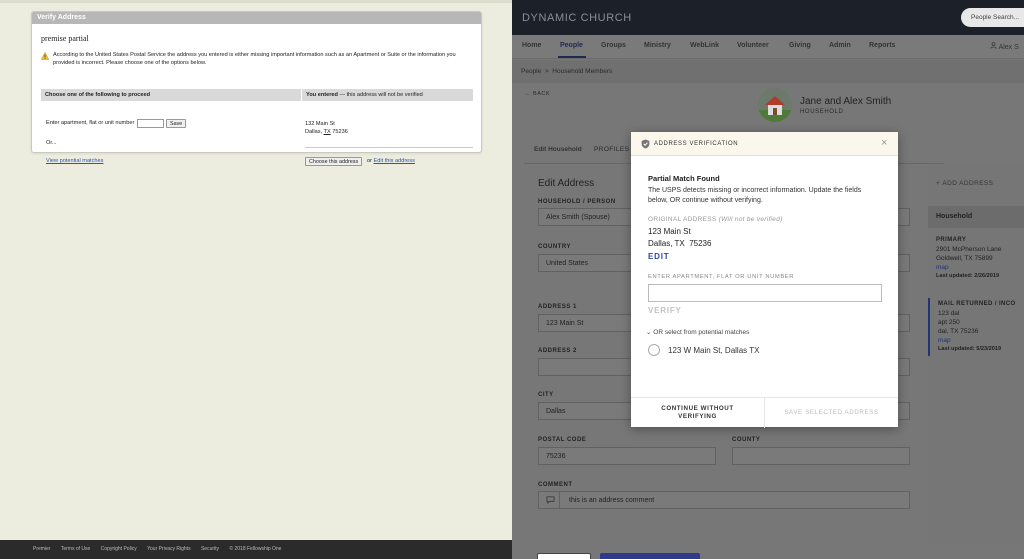  What do you see at coordinates (74, 161) in the screenshot?
I see `view-potential-matches-link: View potential matches` at bounding box center [74, 161].